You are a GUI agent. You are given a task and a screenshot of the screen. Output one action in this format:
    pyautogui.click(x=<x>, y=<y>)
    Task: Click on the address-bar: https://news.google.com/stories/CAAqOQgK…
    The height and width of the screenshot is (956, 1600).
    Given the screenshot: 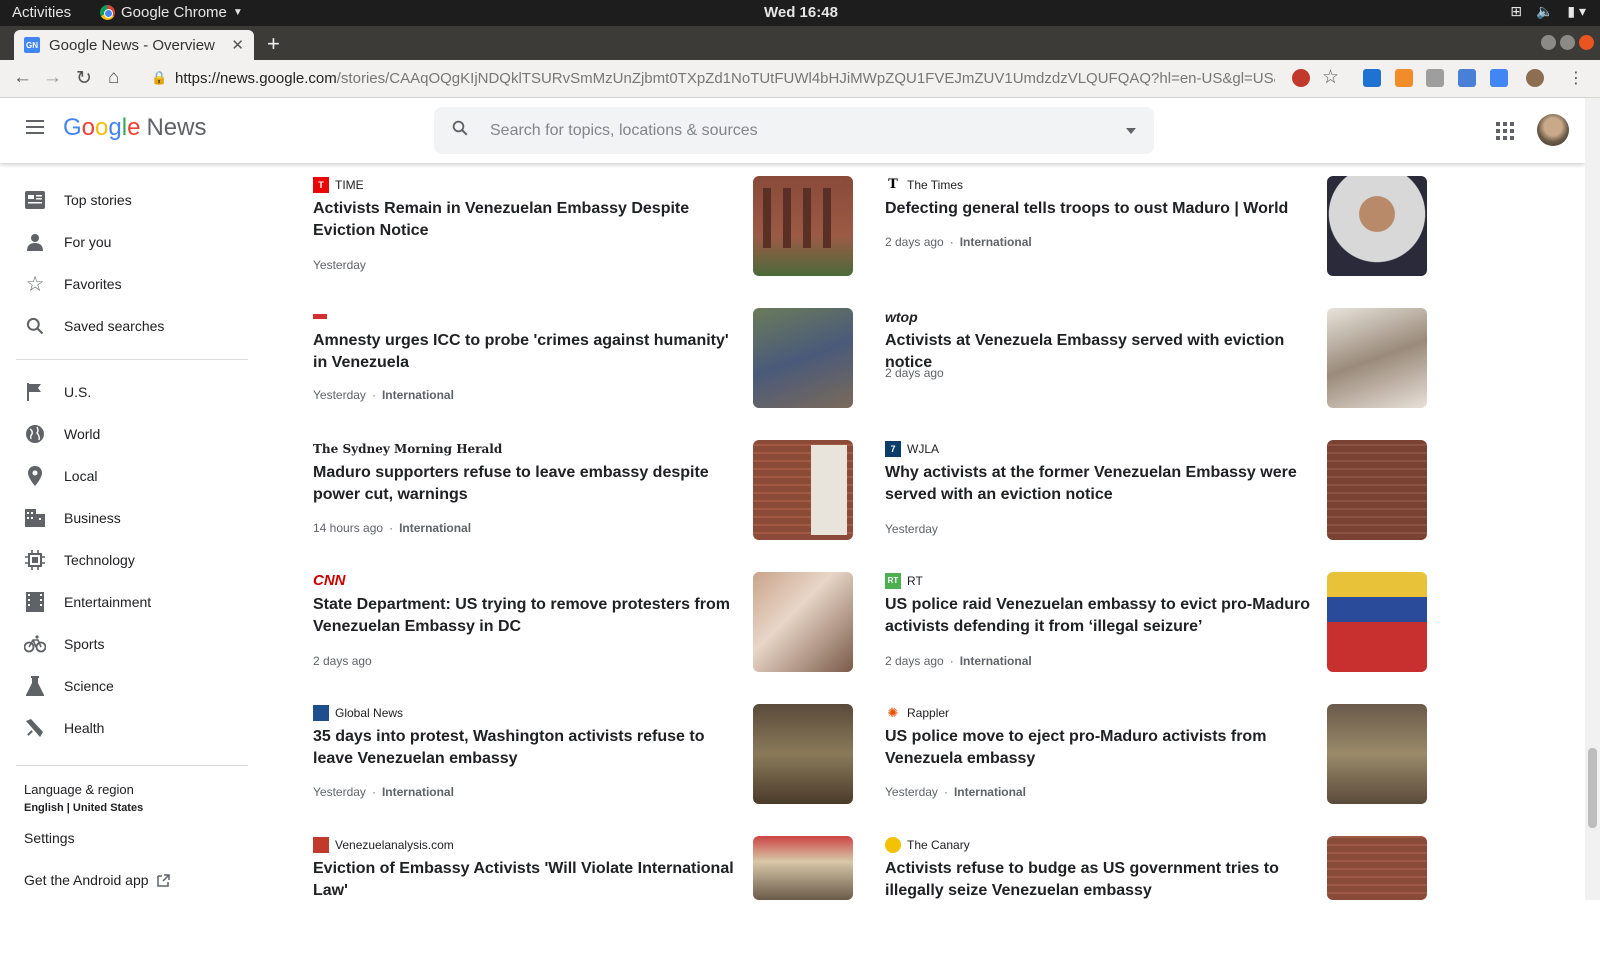 What is the action you would take?
    pyautogui.click(x=725, y=78)
    